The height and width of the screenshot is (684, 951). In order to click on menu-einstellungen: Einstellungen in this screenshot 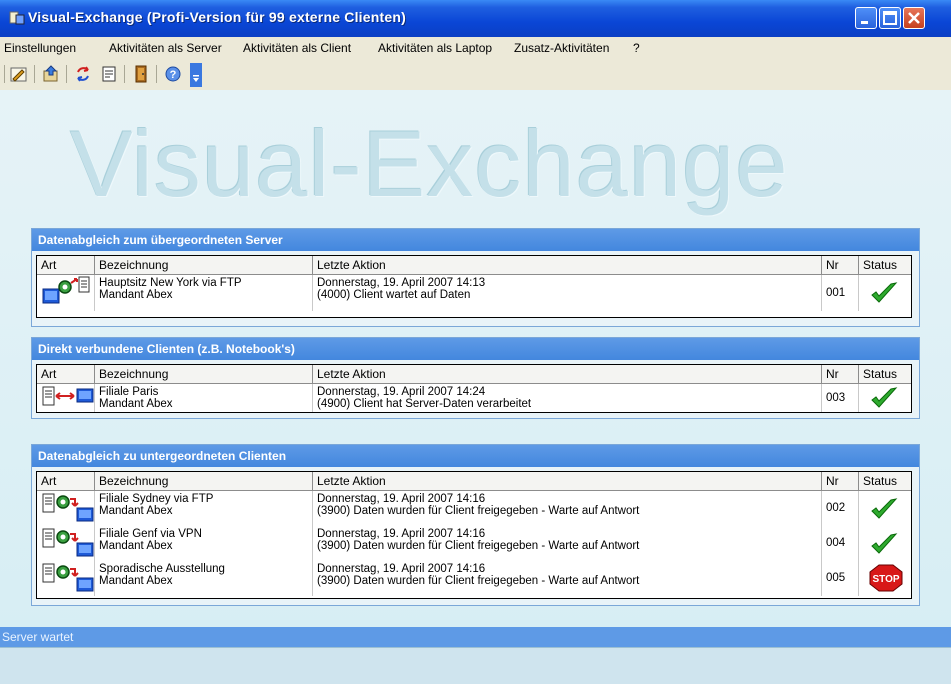, I will do `click(40, 48)`.